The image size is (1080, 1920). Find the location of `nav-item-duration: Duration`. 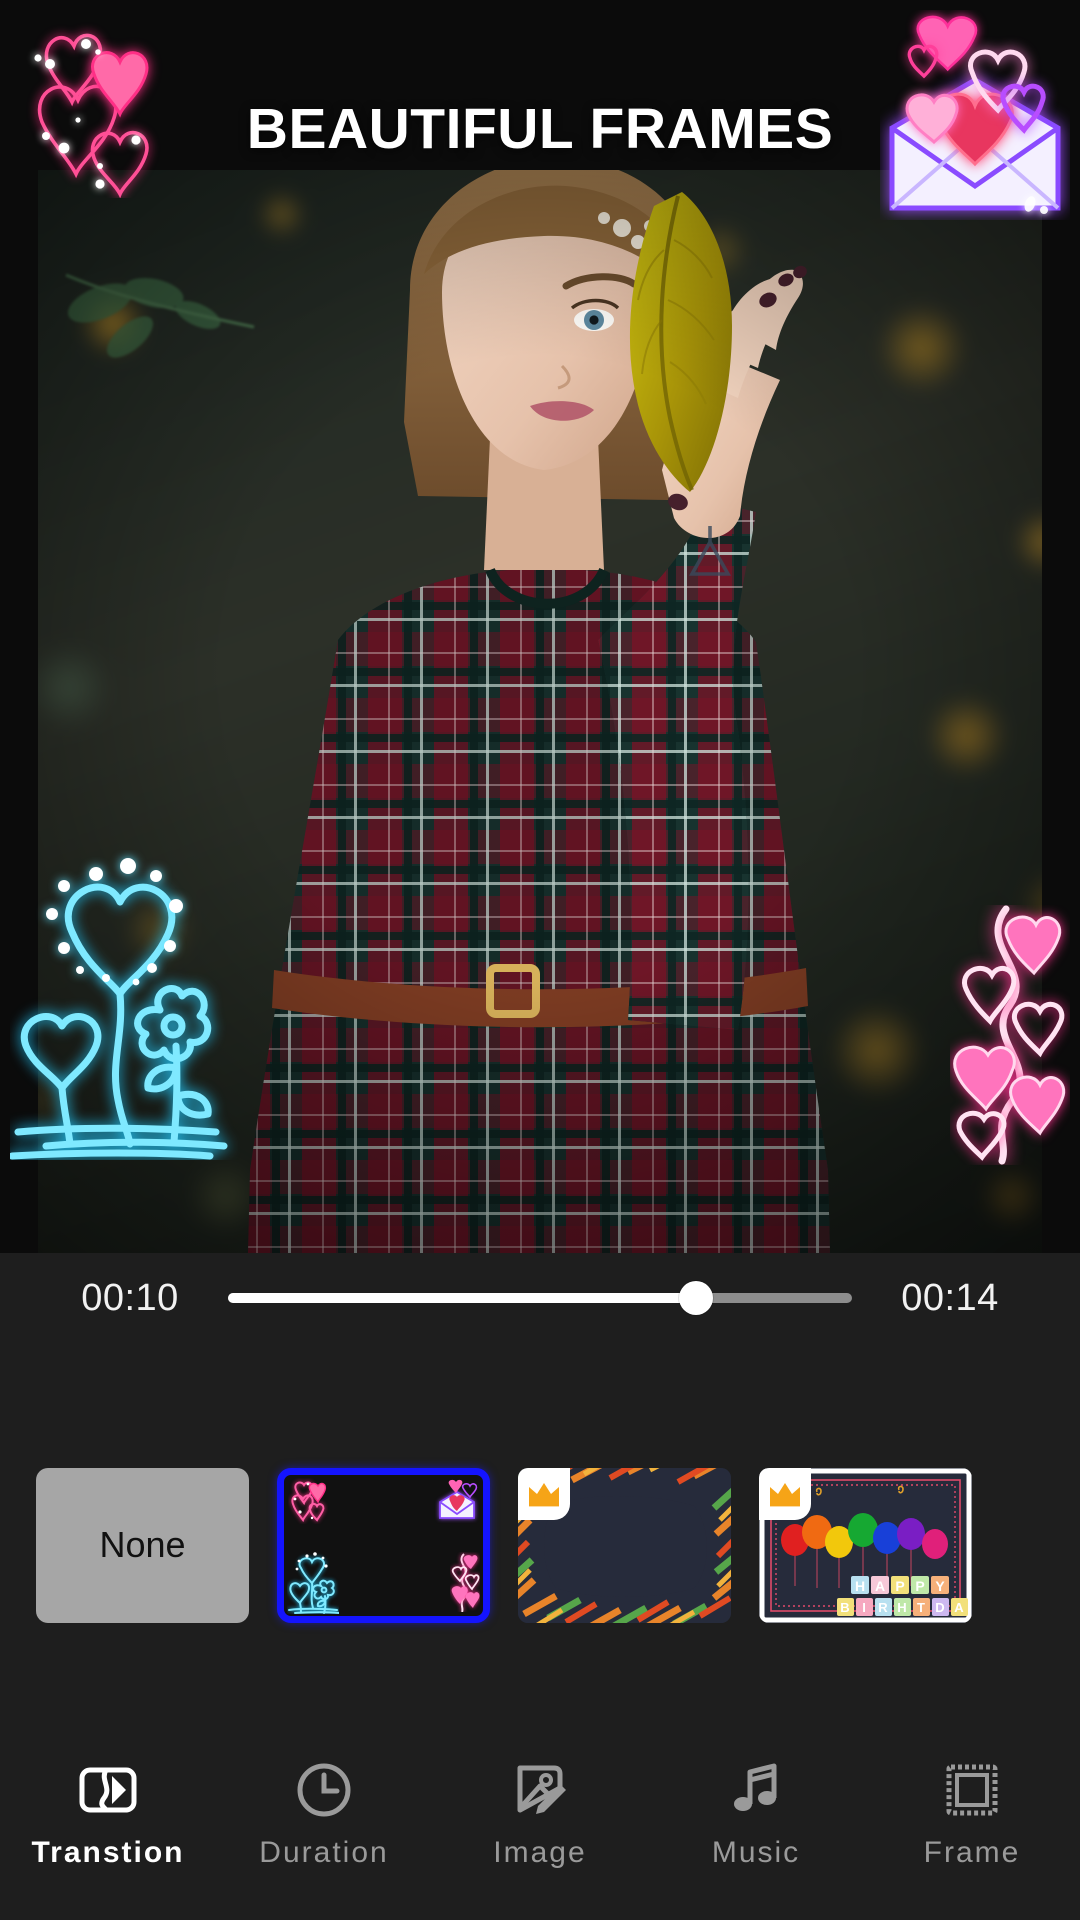

nav-item-duration: Duration is located at coordinates (324, 1814).